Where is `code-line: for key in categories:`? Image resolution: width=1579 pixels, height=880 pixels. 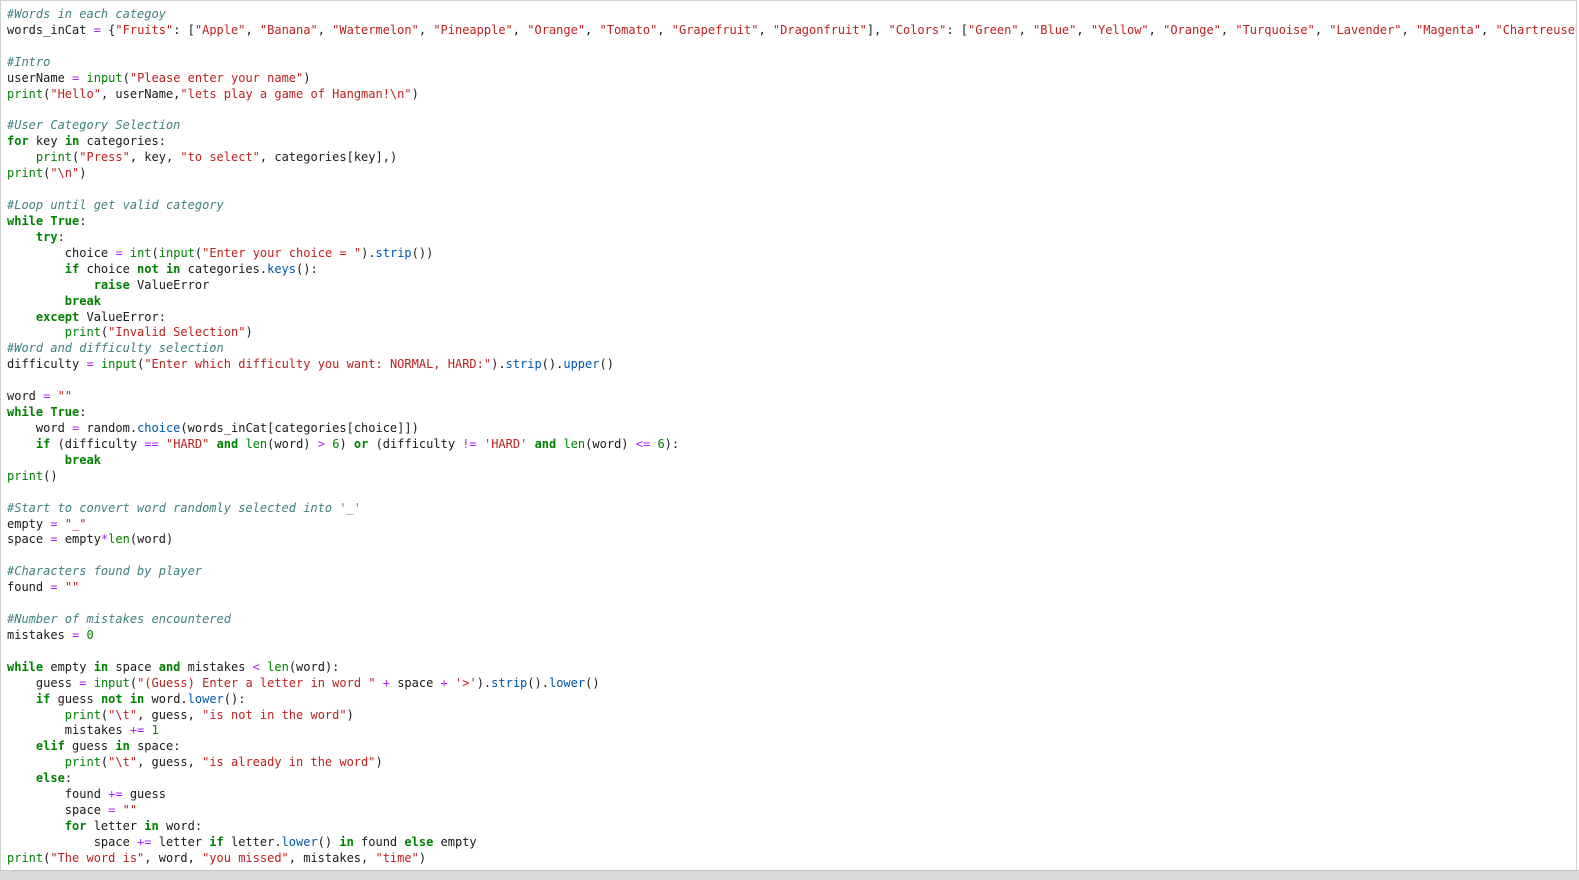
code-line: for key in categories: is located at coordinates (791, 142).